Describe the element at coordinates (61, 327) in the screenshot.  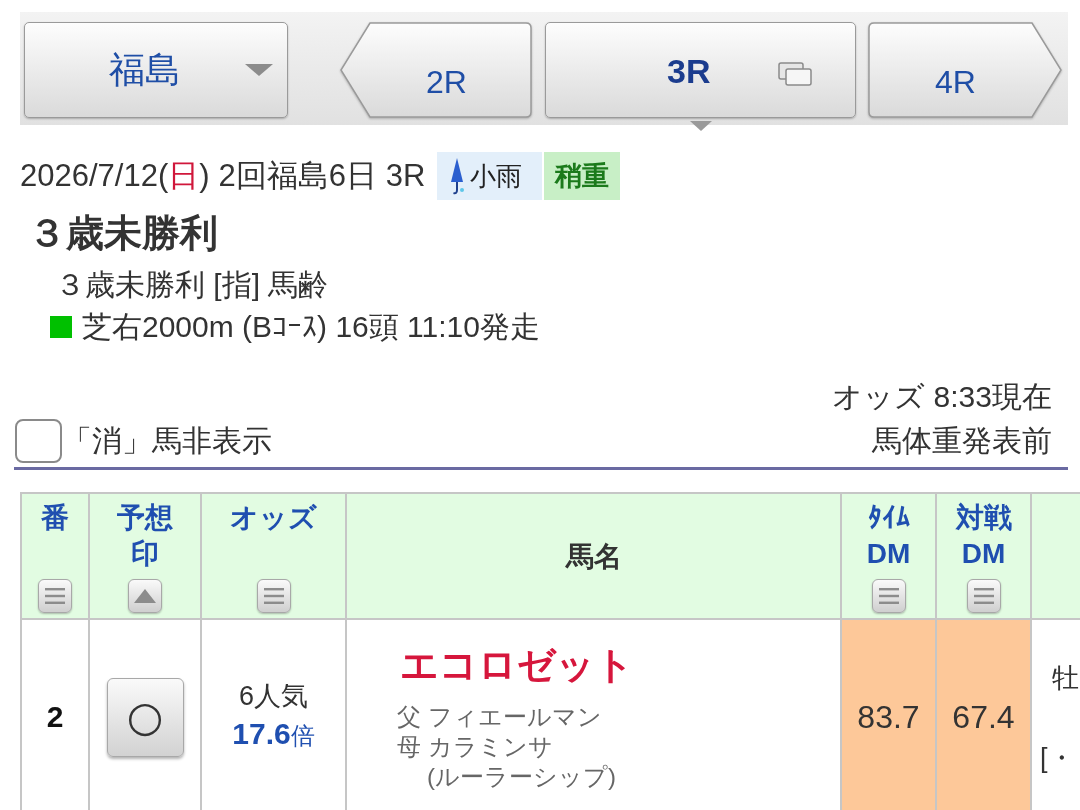
I see `course-marker-icon` at that location.